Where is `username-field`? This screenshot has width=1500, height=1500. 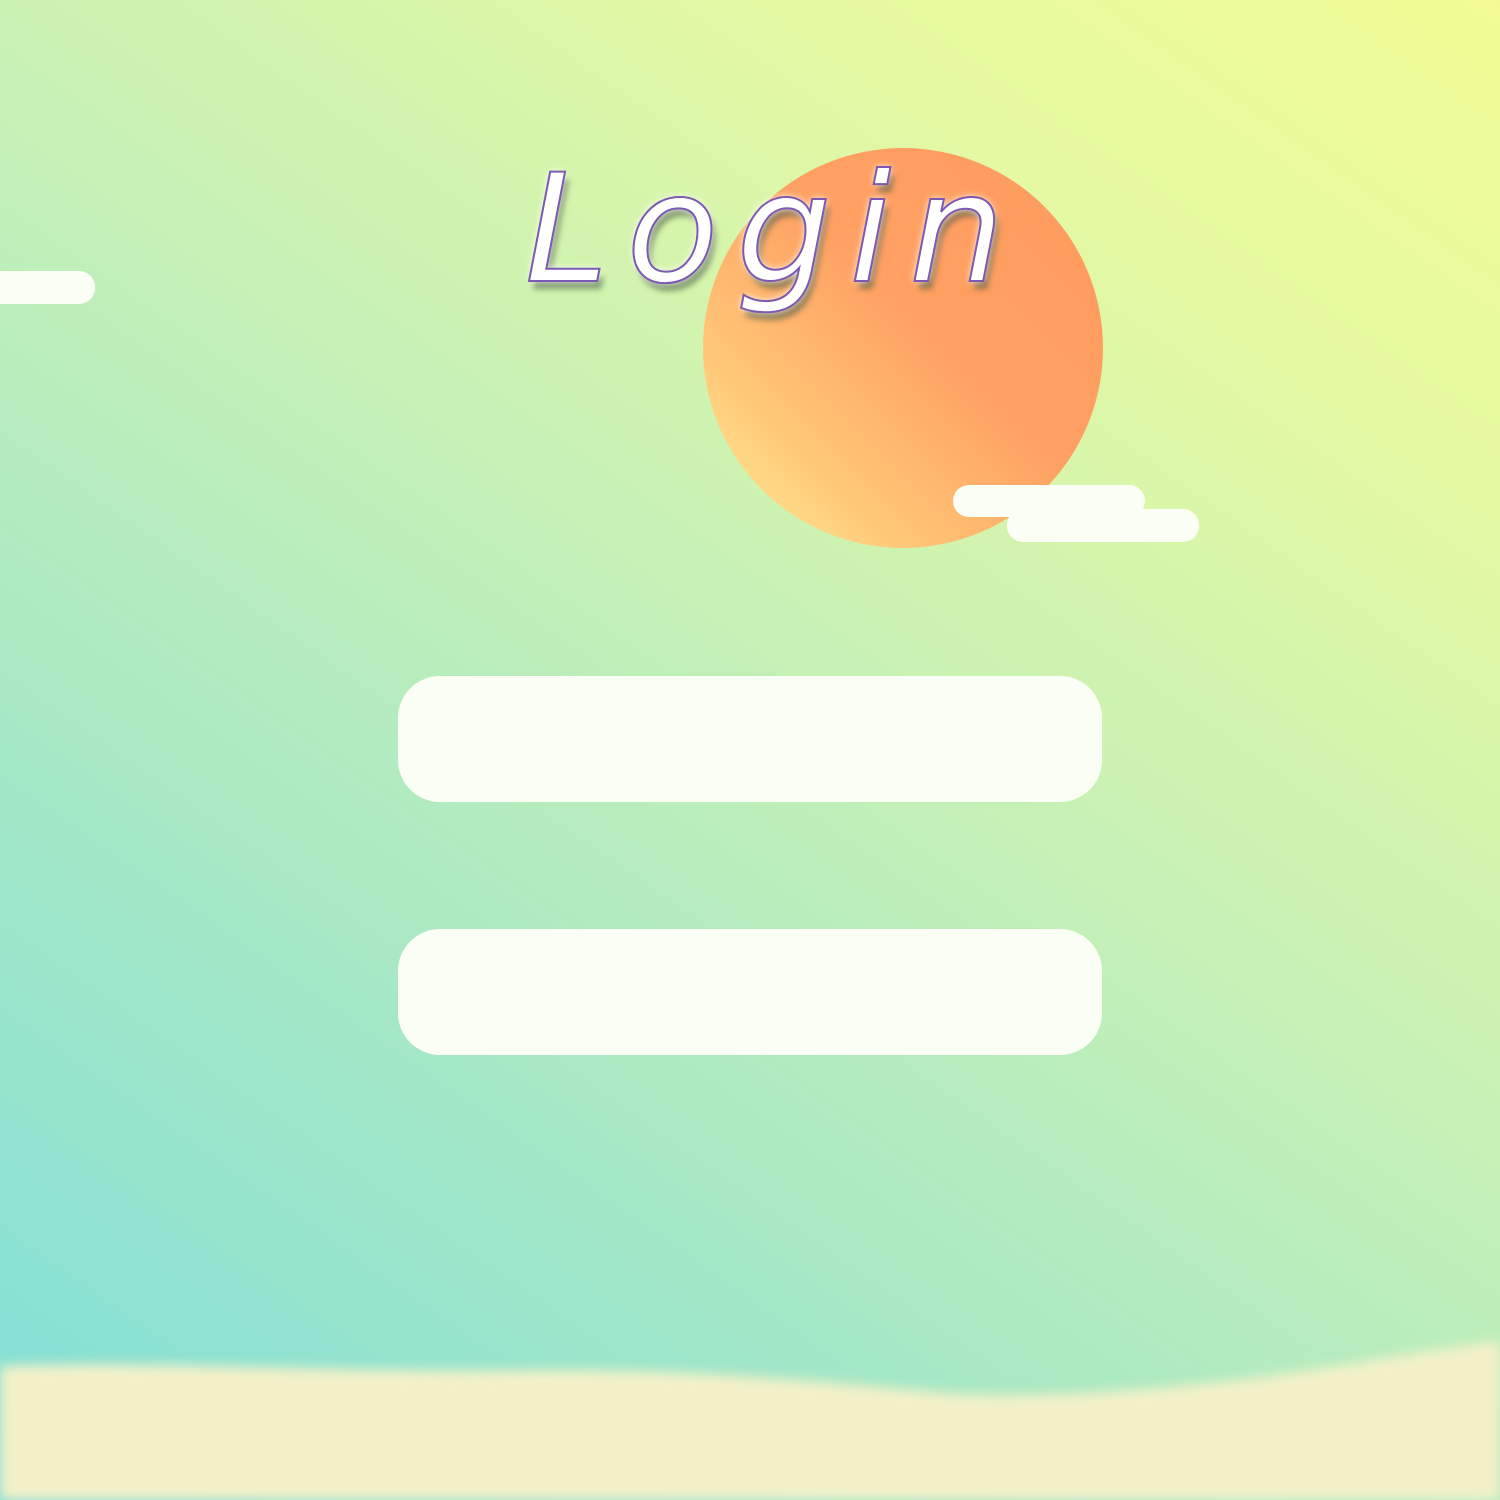 username-field is located at coordinates (750, 739).